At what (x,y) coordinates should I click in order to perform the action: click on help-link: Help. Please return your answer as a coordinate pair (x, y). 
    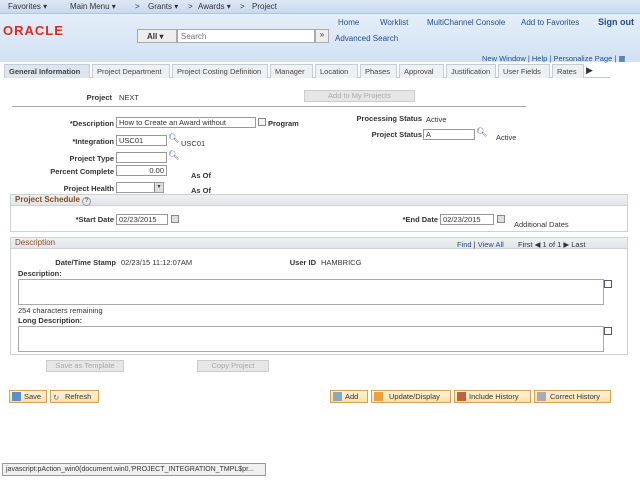
    Looking at the image, I should click on (539, 58).